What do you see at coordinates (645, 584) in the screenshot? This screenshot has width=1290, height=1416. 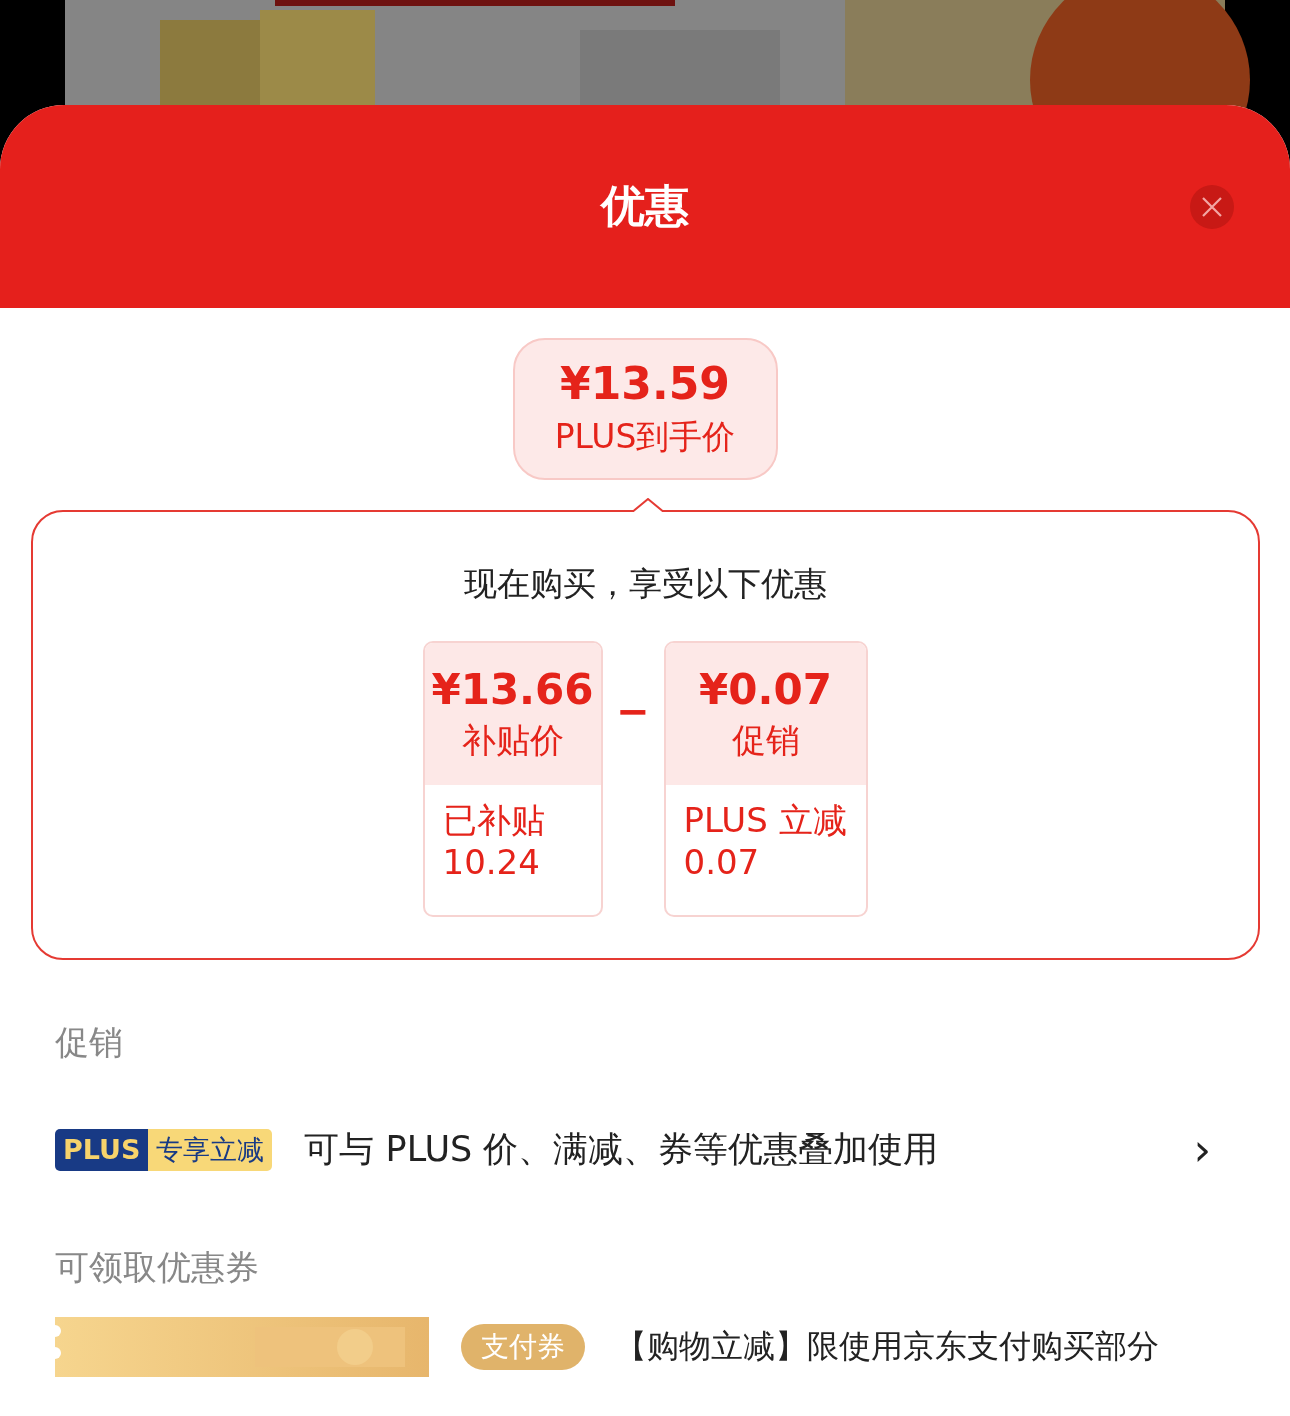 I see `breakdown-heading: 现在购买，享受以下优惠` at bounding box center [645, 584].